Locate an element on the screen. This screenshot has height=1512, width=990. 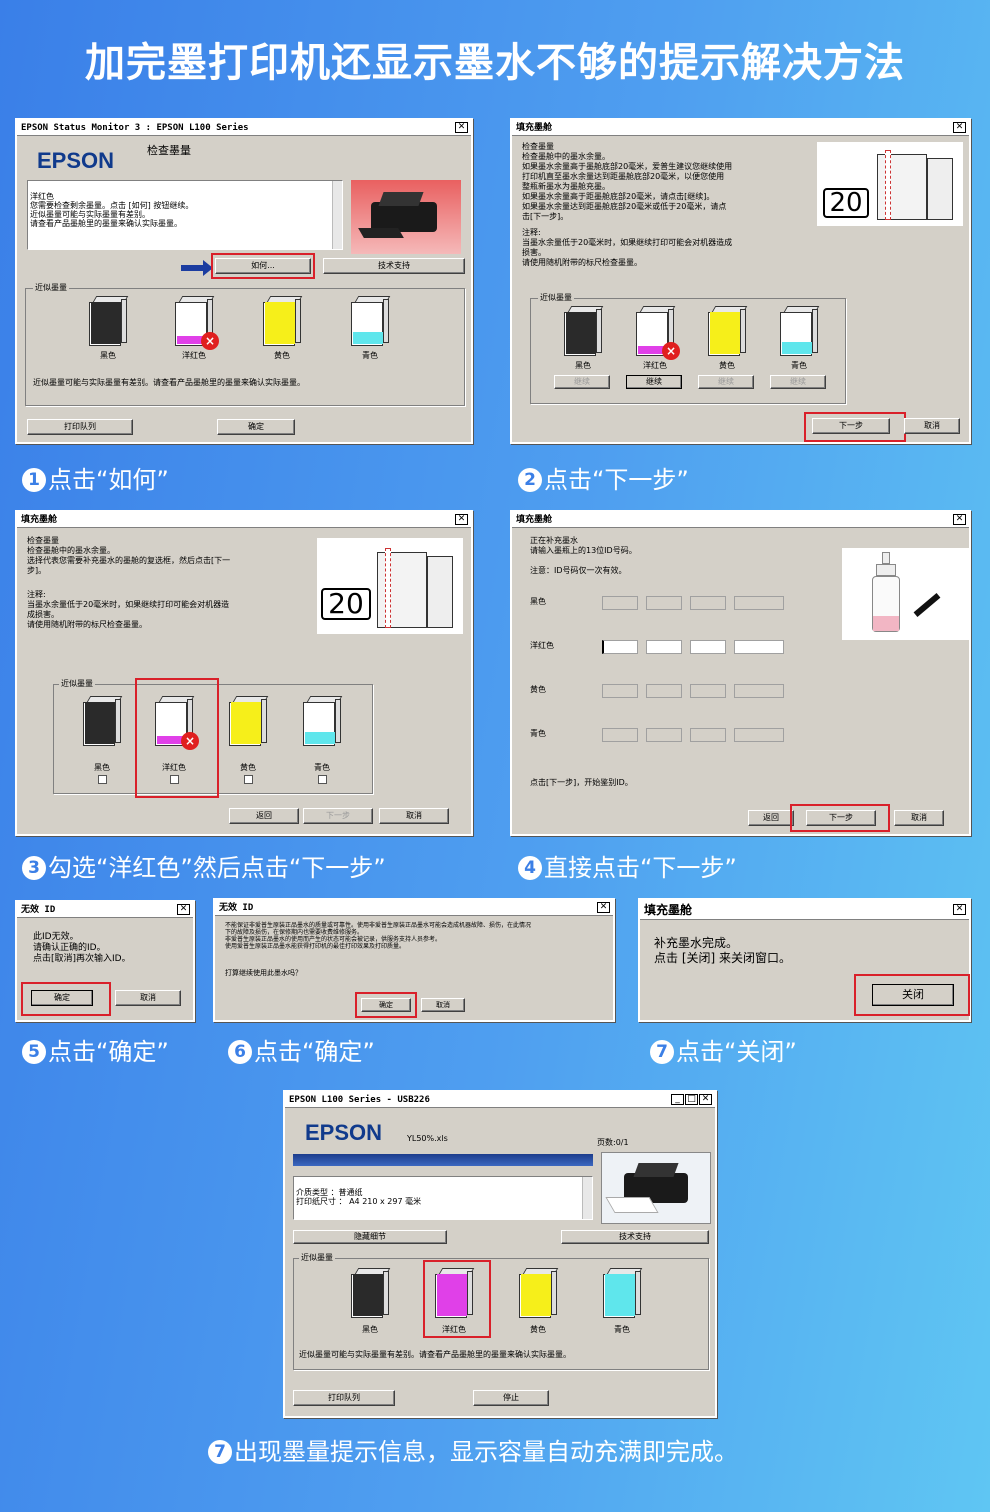
ink-tank-magenta: × is located at coordinates (658, 333).